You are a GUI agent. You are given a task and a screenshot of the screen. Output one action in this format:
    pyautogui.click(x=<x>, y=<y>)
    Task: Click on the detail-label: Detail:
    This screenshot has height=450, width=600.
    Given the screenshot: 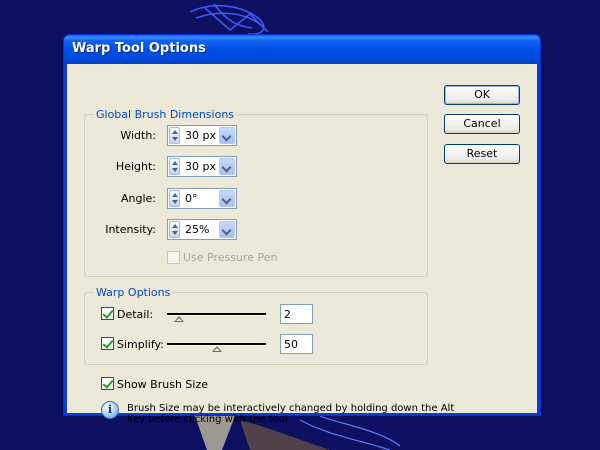 What is the action you would take?
    pyautogui.click(x=135, y=314)
    